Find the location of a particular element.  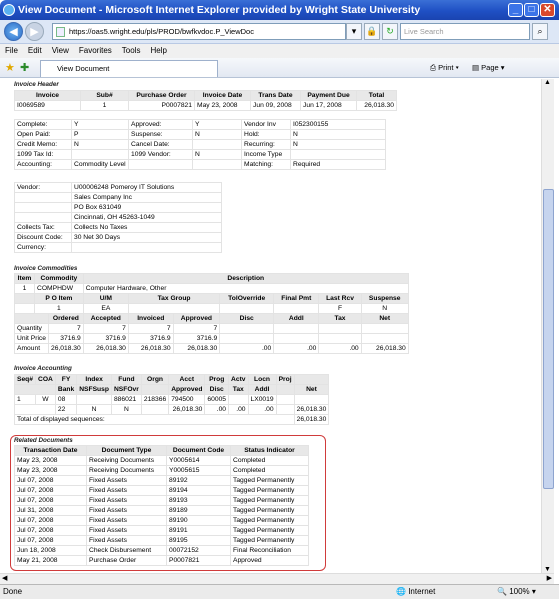

table-row: 1099 Tax Id: 1099 Vendor: N Income Type is located at coordinates (200, 154).